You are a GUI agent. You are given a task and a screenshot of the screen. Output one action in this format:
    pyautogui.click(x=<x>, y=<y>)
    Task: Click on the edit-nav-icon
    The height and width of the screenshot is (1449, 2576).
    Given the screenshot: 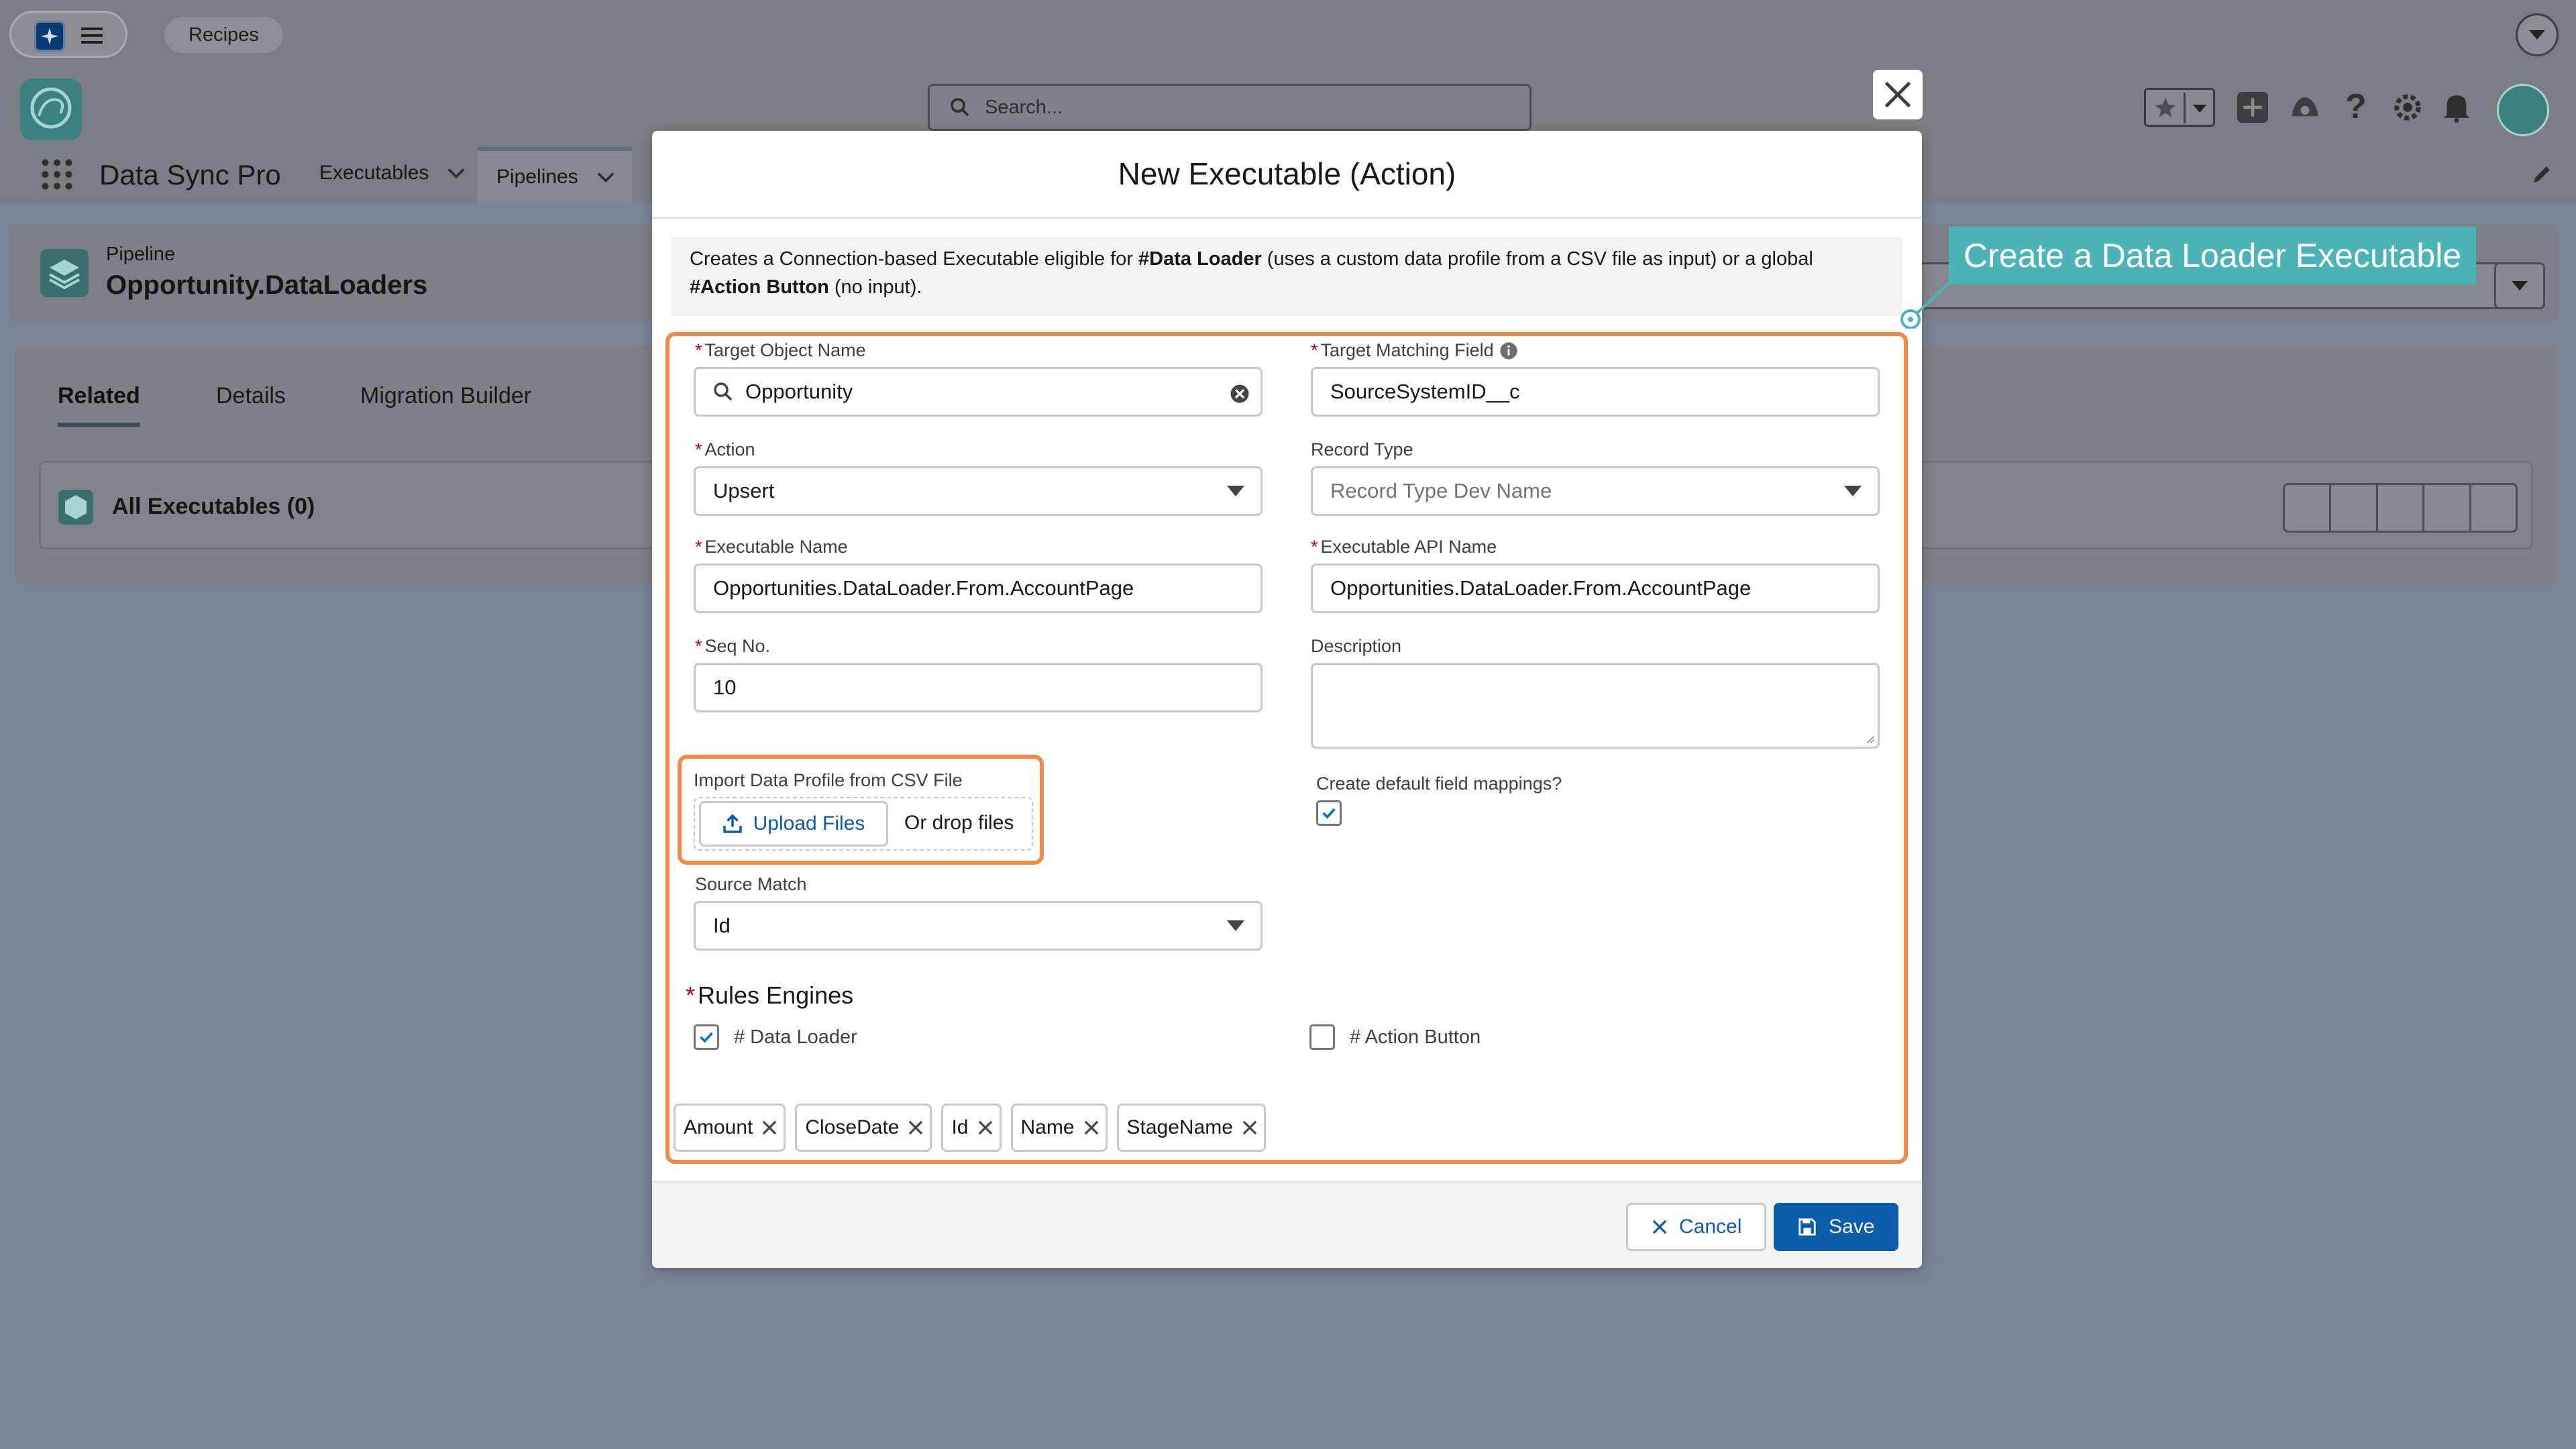 What is the action you would take?
    pyautogui.click(x=2541, y=174)
    